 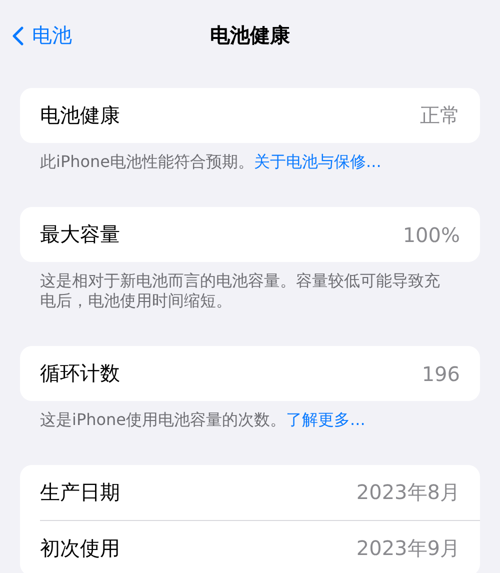 What do you see at coordinates (240, 291) in the screenshot?
I see `footer-text: 这是相对于新电池而言的电池容量。容量较低可能导致充电后，电池使用时间缩短。` at bounding box center [240, 291].